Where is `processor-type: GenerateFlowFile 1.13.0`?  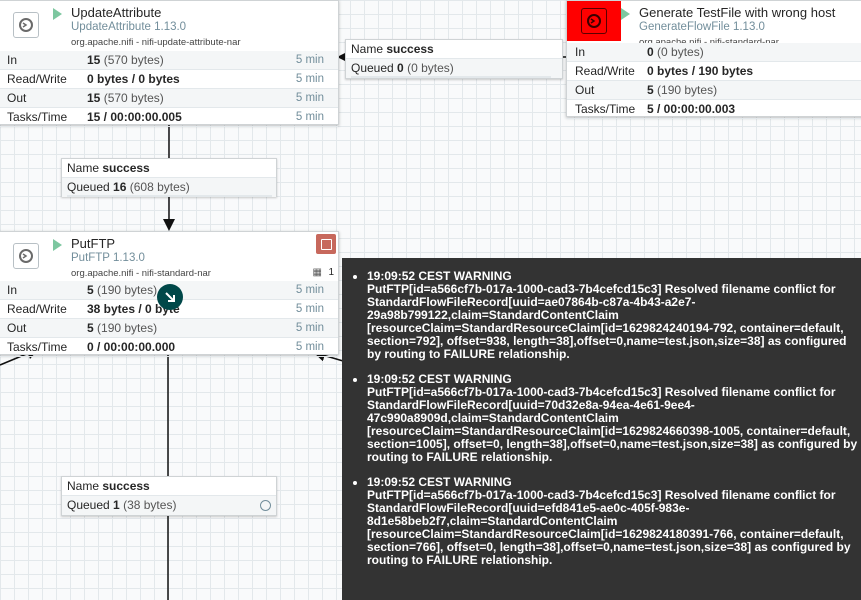 processor-type: GenerateFlowFile 1.13.0 is located at coordinates (702, 27).